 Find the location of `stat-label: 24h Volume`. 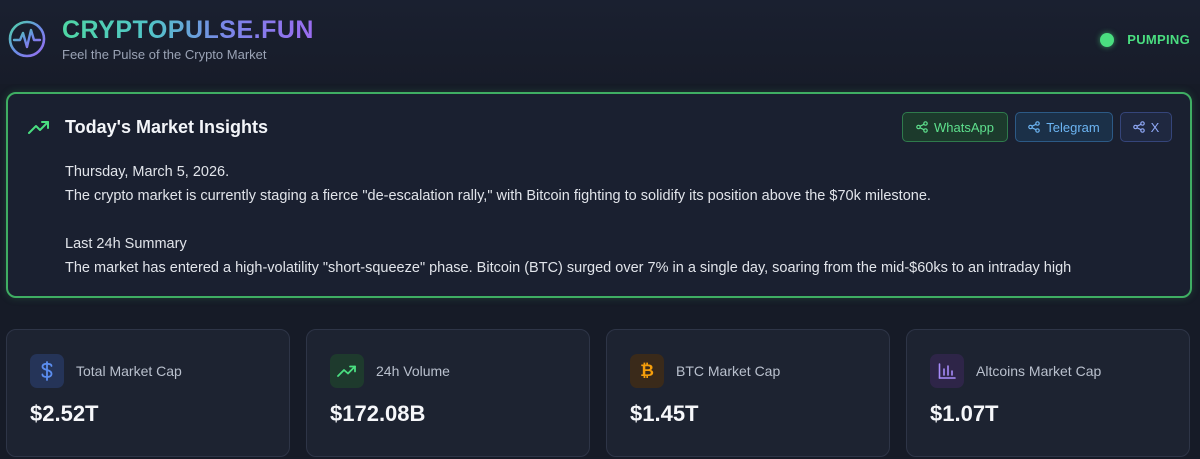

stat-label: 24h Volume is located at coordinates (413, 371).